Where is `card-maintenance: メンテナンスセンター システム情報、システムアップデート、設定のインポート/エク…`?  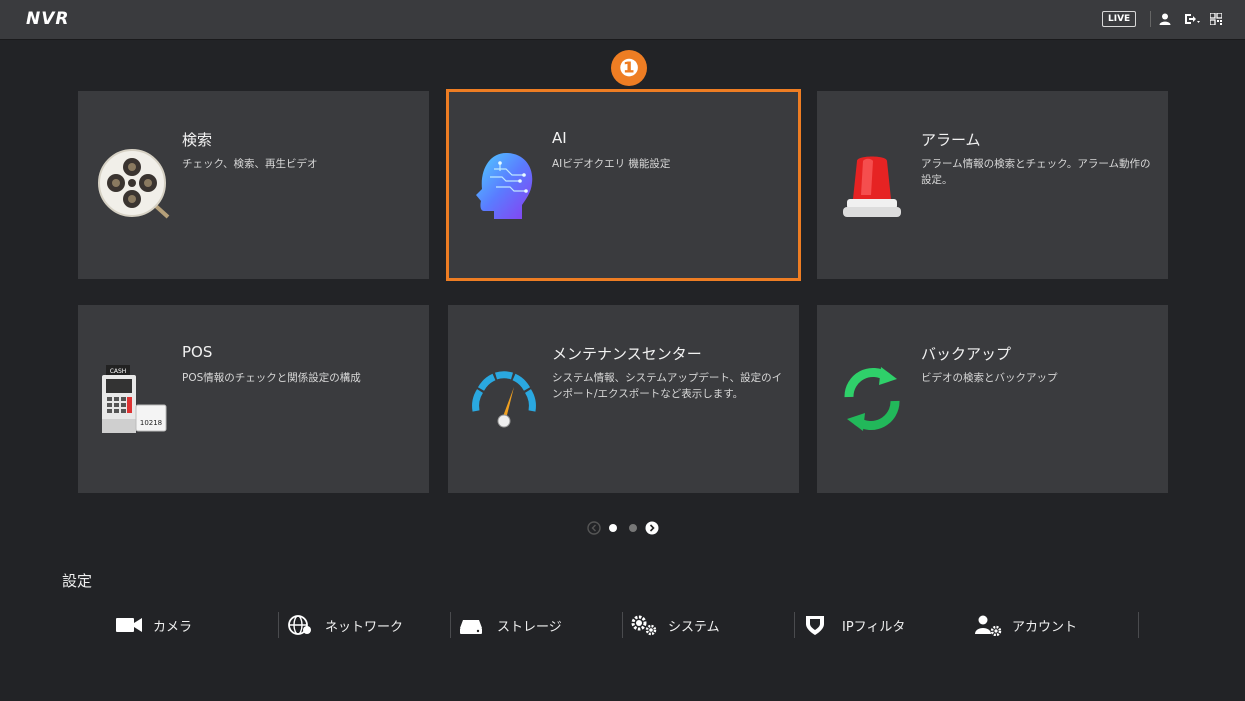
card-maintenance: メンテナンスセンター システム情報、システムアップデート、設定のインポート/エク… is located at coordinates (623, 399).